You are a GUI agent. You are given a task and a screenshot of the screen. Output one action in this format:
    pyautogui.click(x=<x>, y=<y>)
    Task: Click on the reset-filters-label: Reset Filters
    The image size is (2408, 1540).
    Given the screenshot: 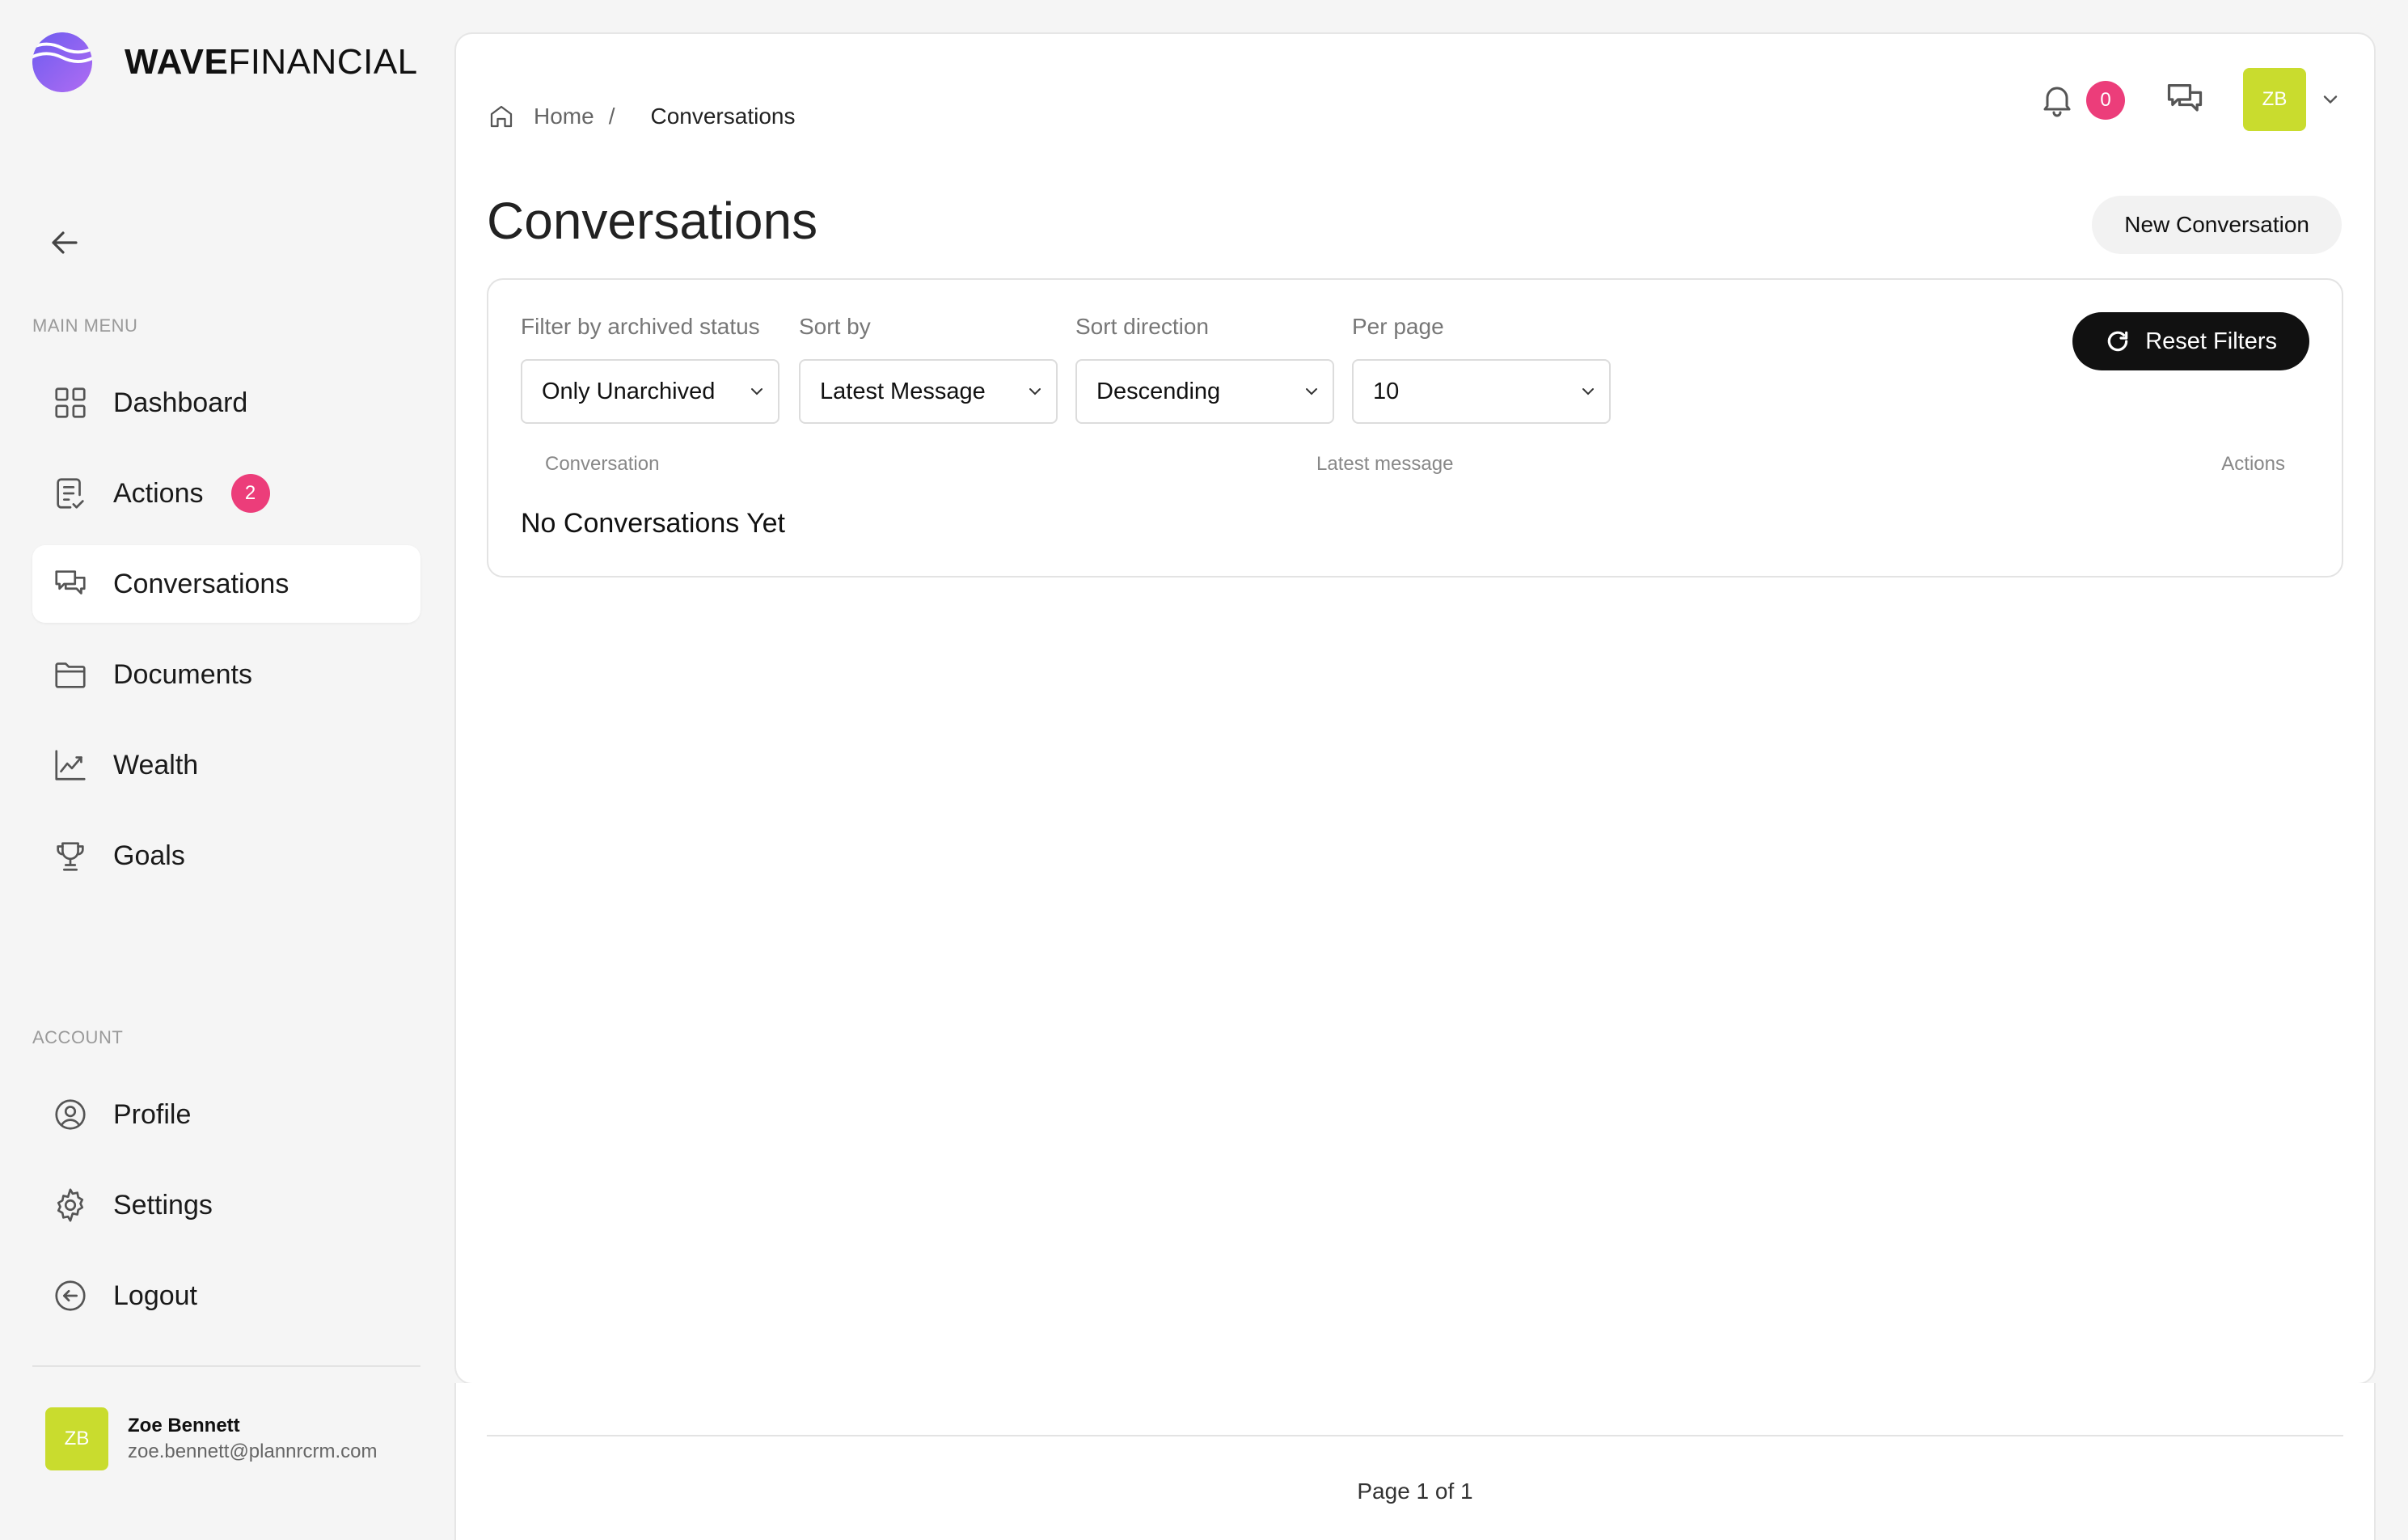 What is the action you would take?
    pyautogui.click(x=2211, y=341)
    